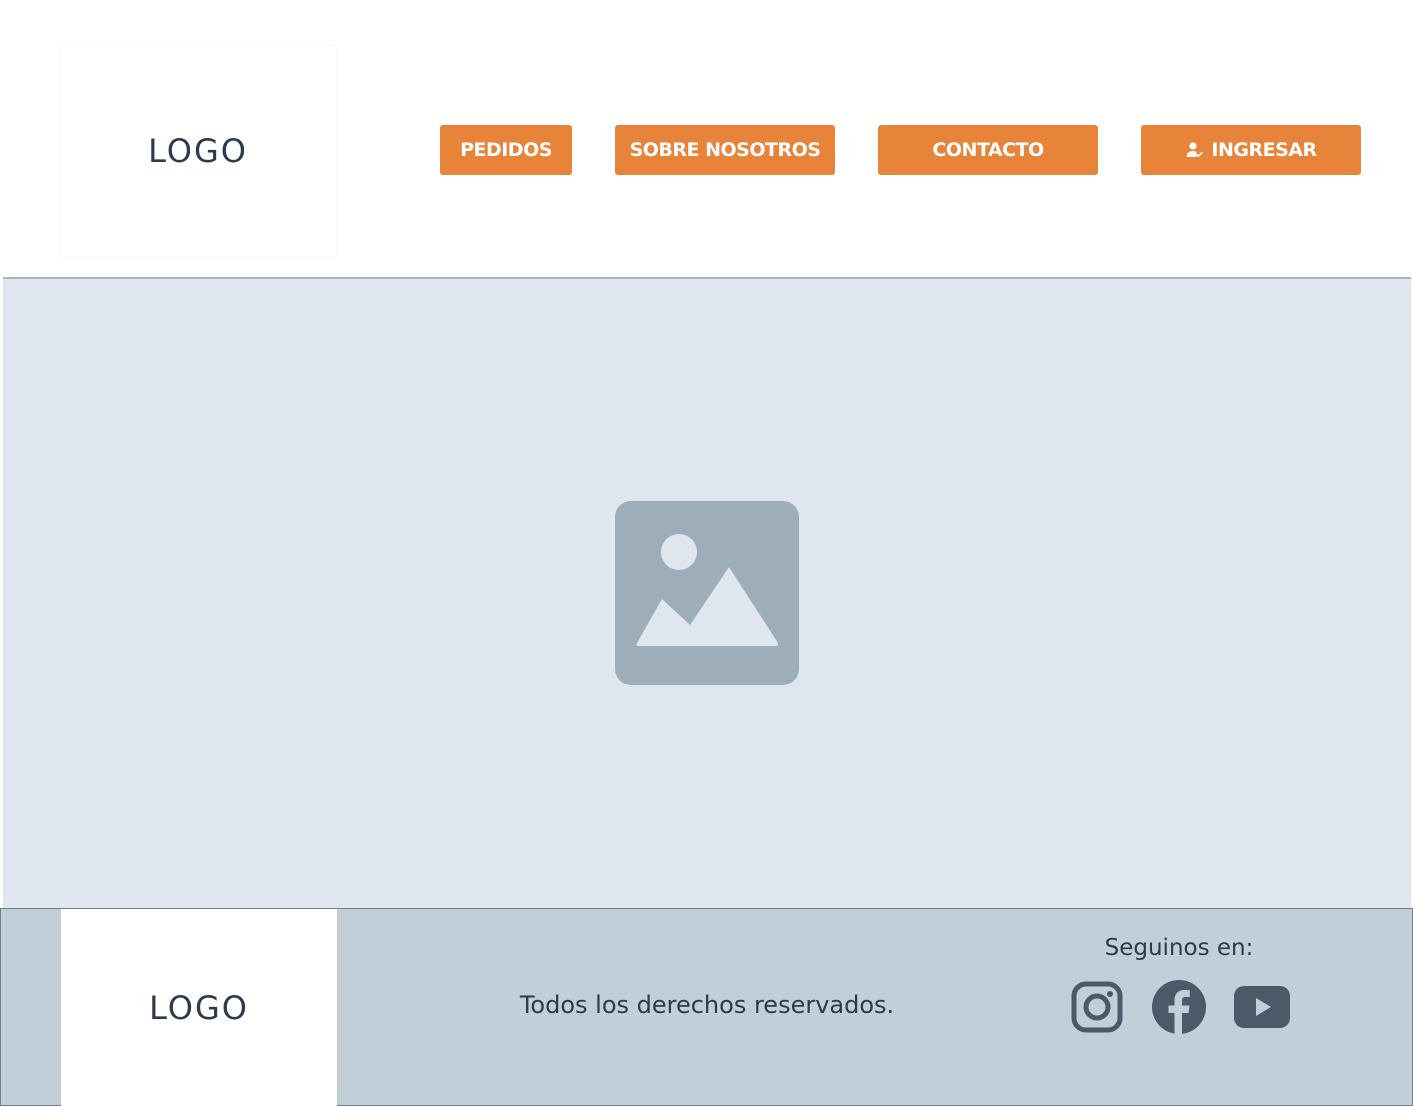  I want to click on youtube-icon, so click(1262, 1007).